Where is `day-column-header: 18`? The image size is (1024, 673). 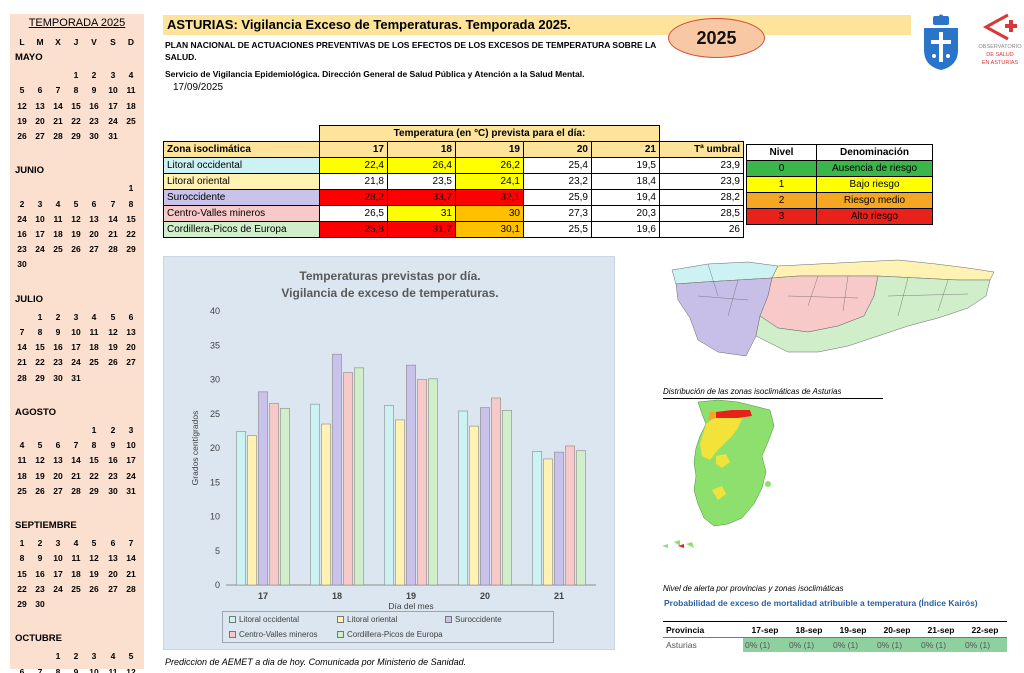
day-column-header: 18 is located at coordinates (421, 149).